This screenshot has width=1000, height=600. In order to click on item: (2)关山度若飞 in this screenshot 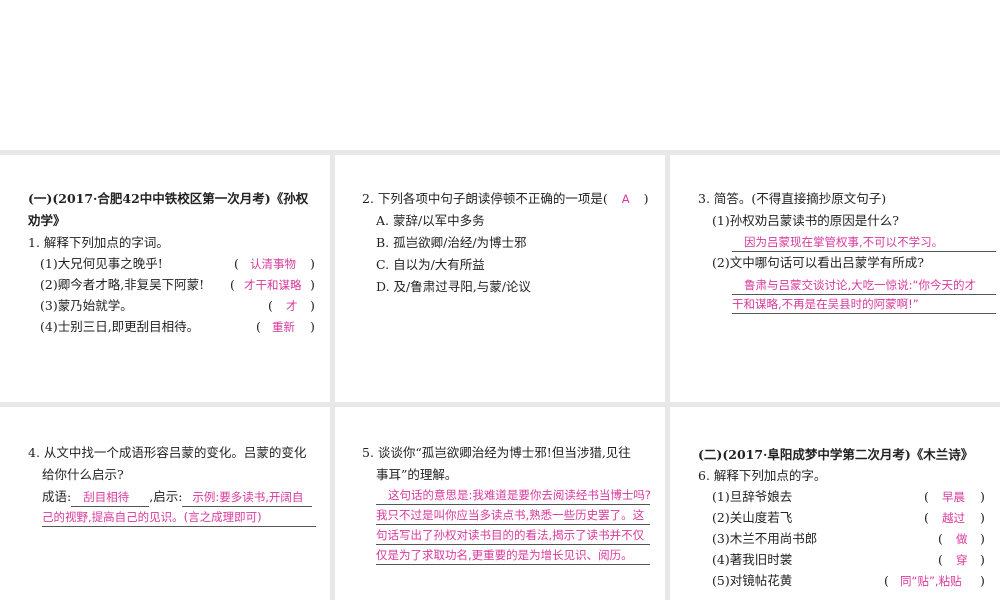, I will do `click(752, 517)`.